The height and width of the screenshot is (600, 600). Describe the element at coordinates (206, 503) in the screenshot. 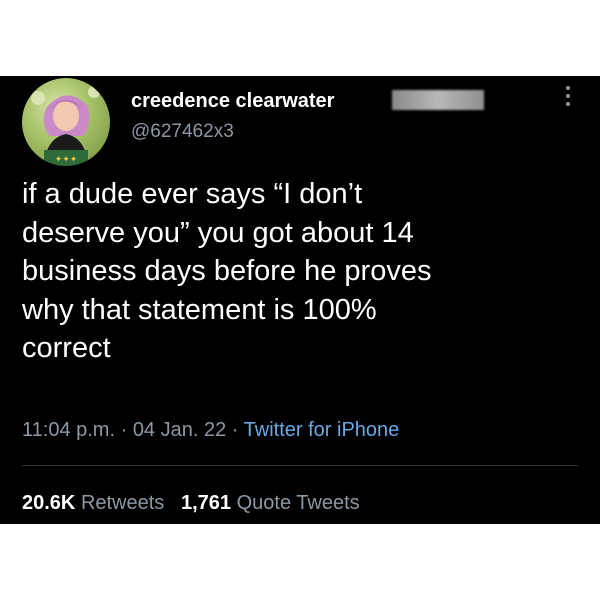

I see `quote-tweets-count: 1,761` at that location.